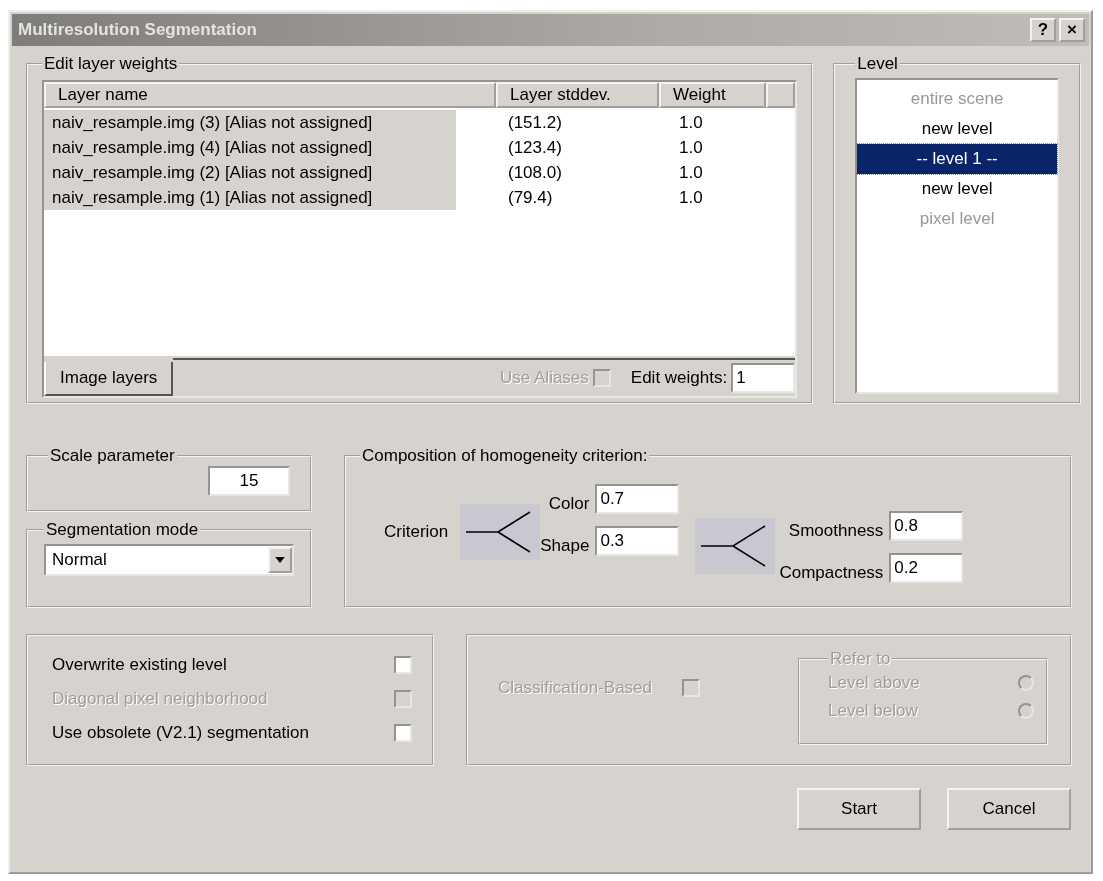 The width and height of the screenshot is (1103, 881). Describe the element at coordinates (250, 147) in the screenshot. I see `table-cell: naiv_resample.img (4) [Alias not assigned]` at that location.